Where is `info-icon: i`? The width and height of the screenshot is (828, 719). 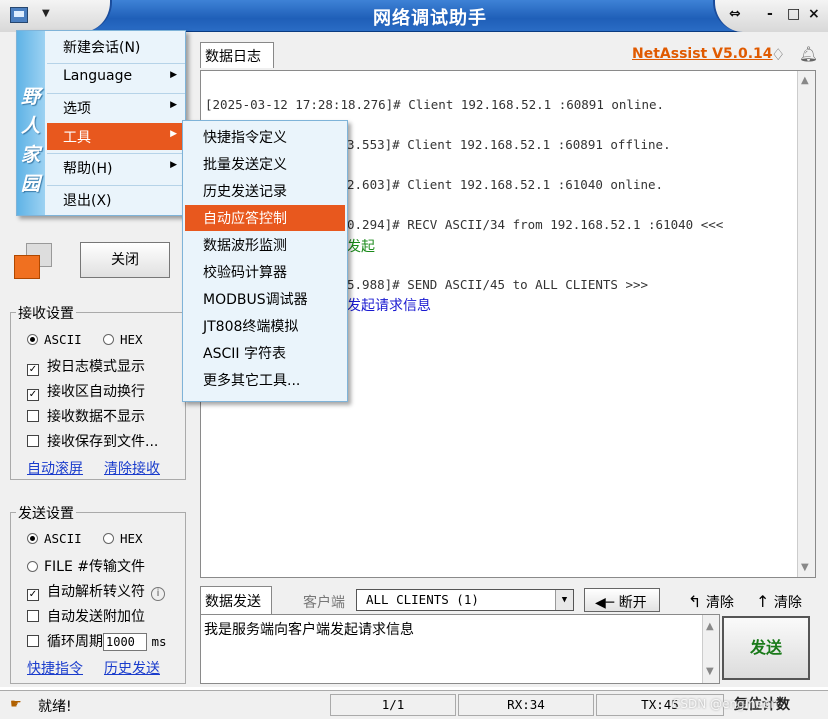 info-icon: i is located at coordinates (158, 594).